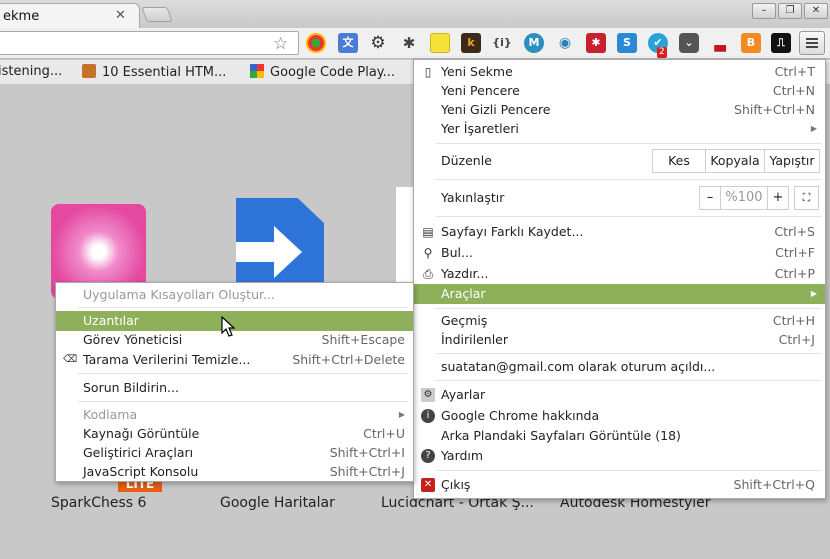 Image resolution: width=830 pixels, height=559 pixels. What do you see at coordinates (89, 71) in the screenshot?
I see `box-icon` at bounding box center [89, 71].